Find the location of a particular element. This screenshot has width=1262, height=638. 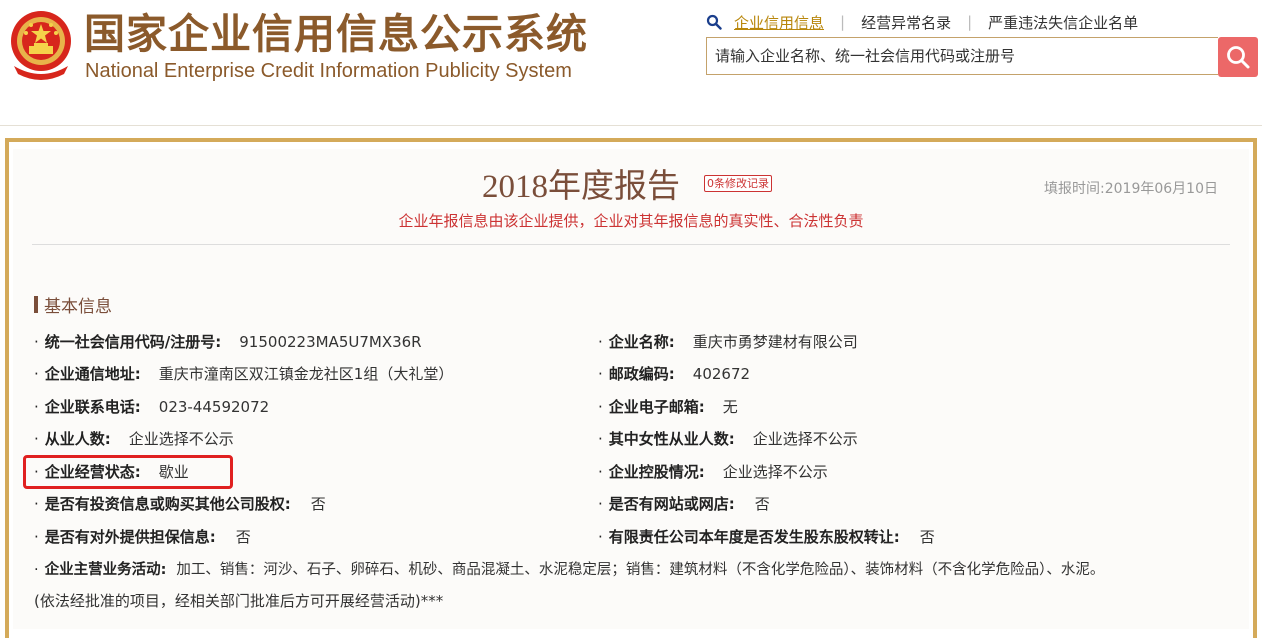

business-scope-continuation: (依法经批准的项目，经相关部门批准后方可开展经营活动)*** is located at coordinates (239, 601).